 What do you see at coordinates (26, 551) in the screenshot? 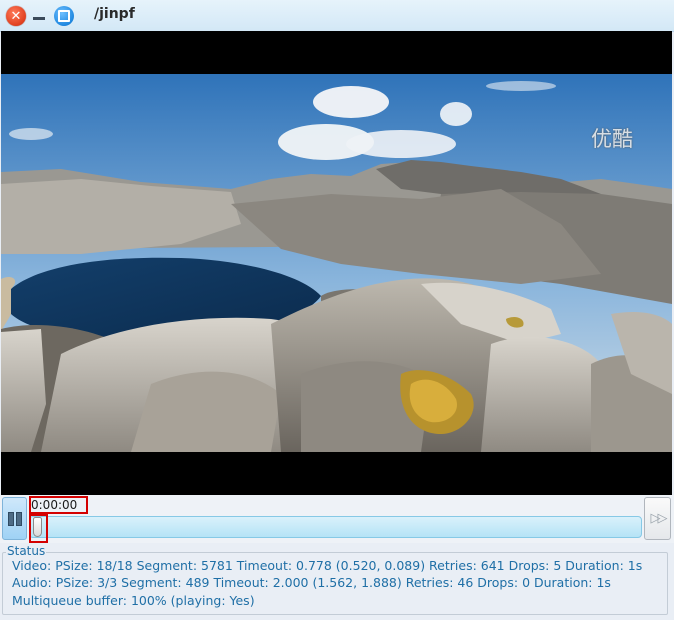
I see `status-title: Status` at bounding box center [26, 551].